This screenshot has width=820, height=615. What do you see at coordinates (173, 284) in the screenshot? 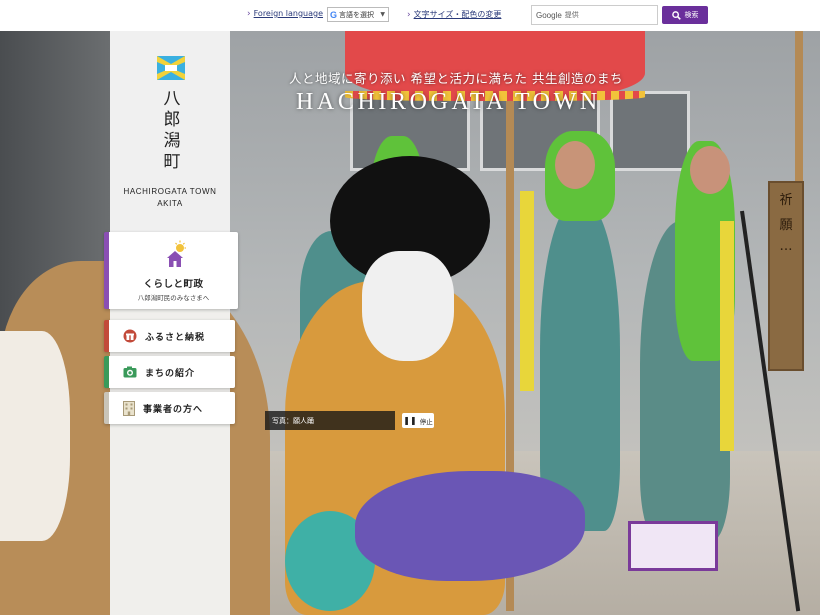
I see `nav-main-title: くらしと町政` at bounding box center [173, 284].